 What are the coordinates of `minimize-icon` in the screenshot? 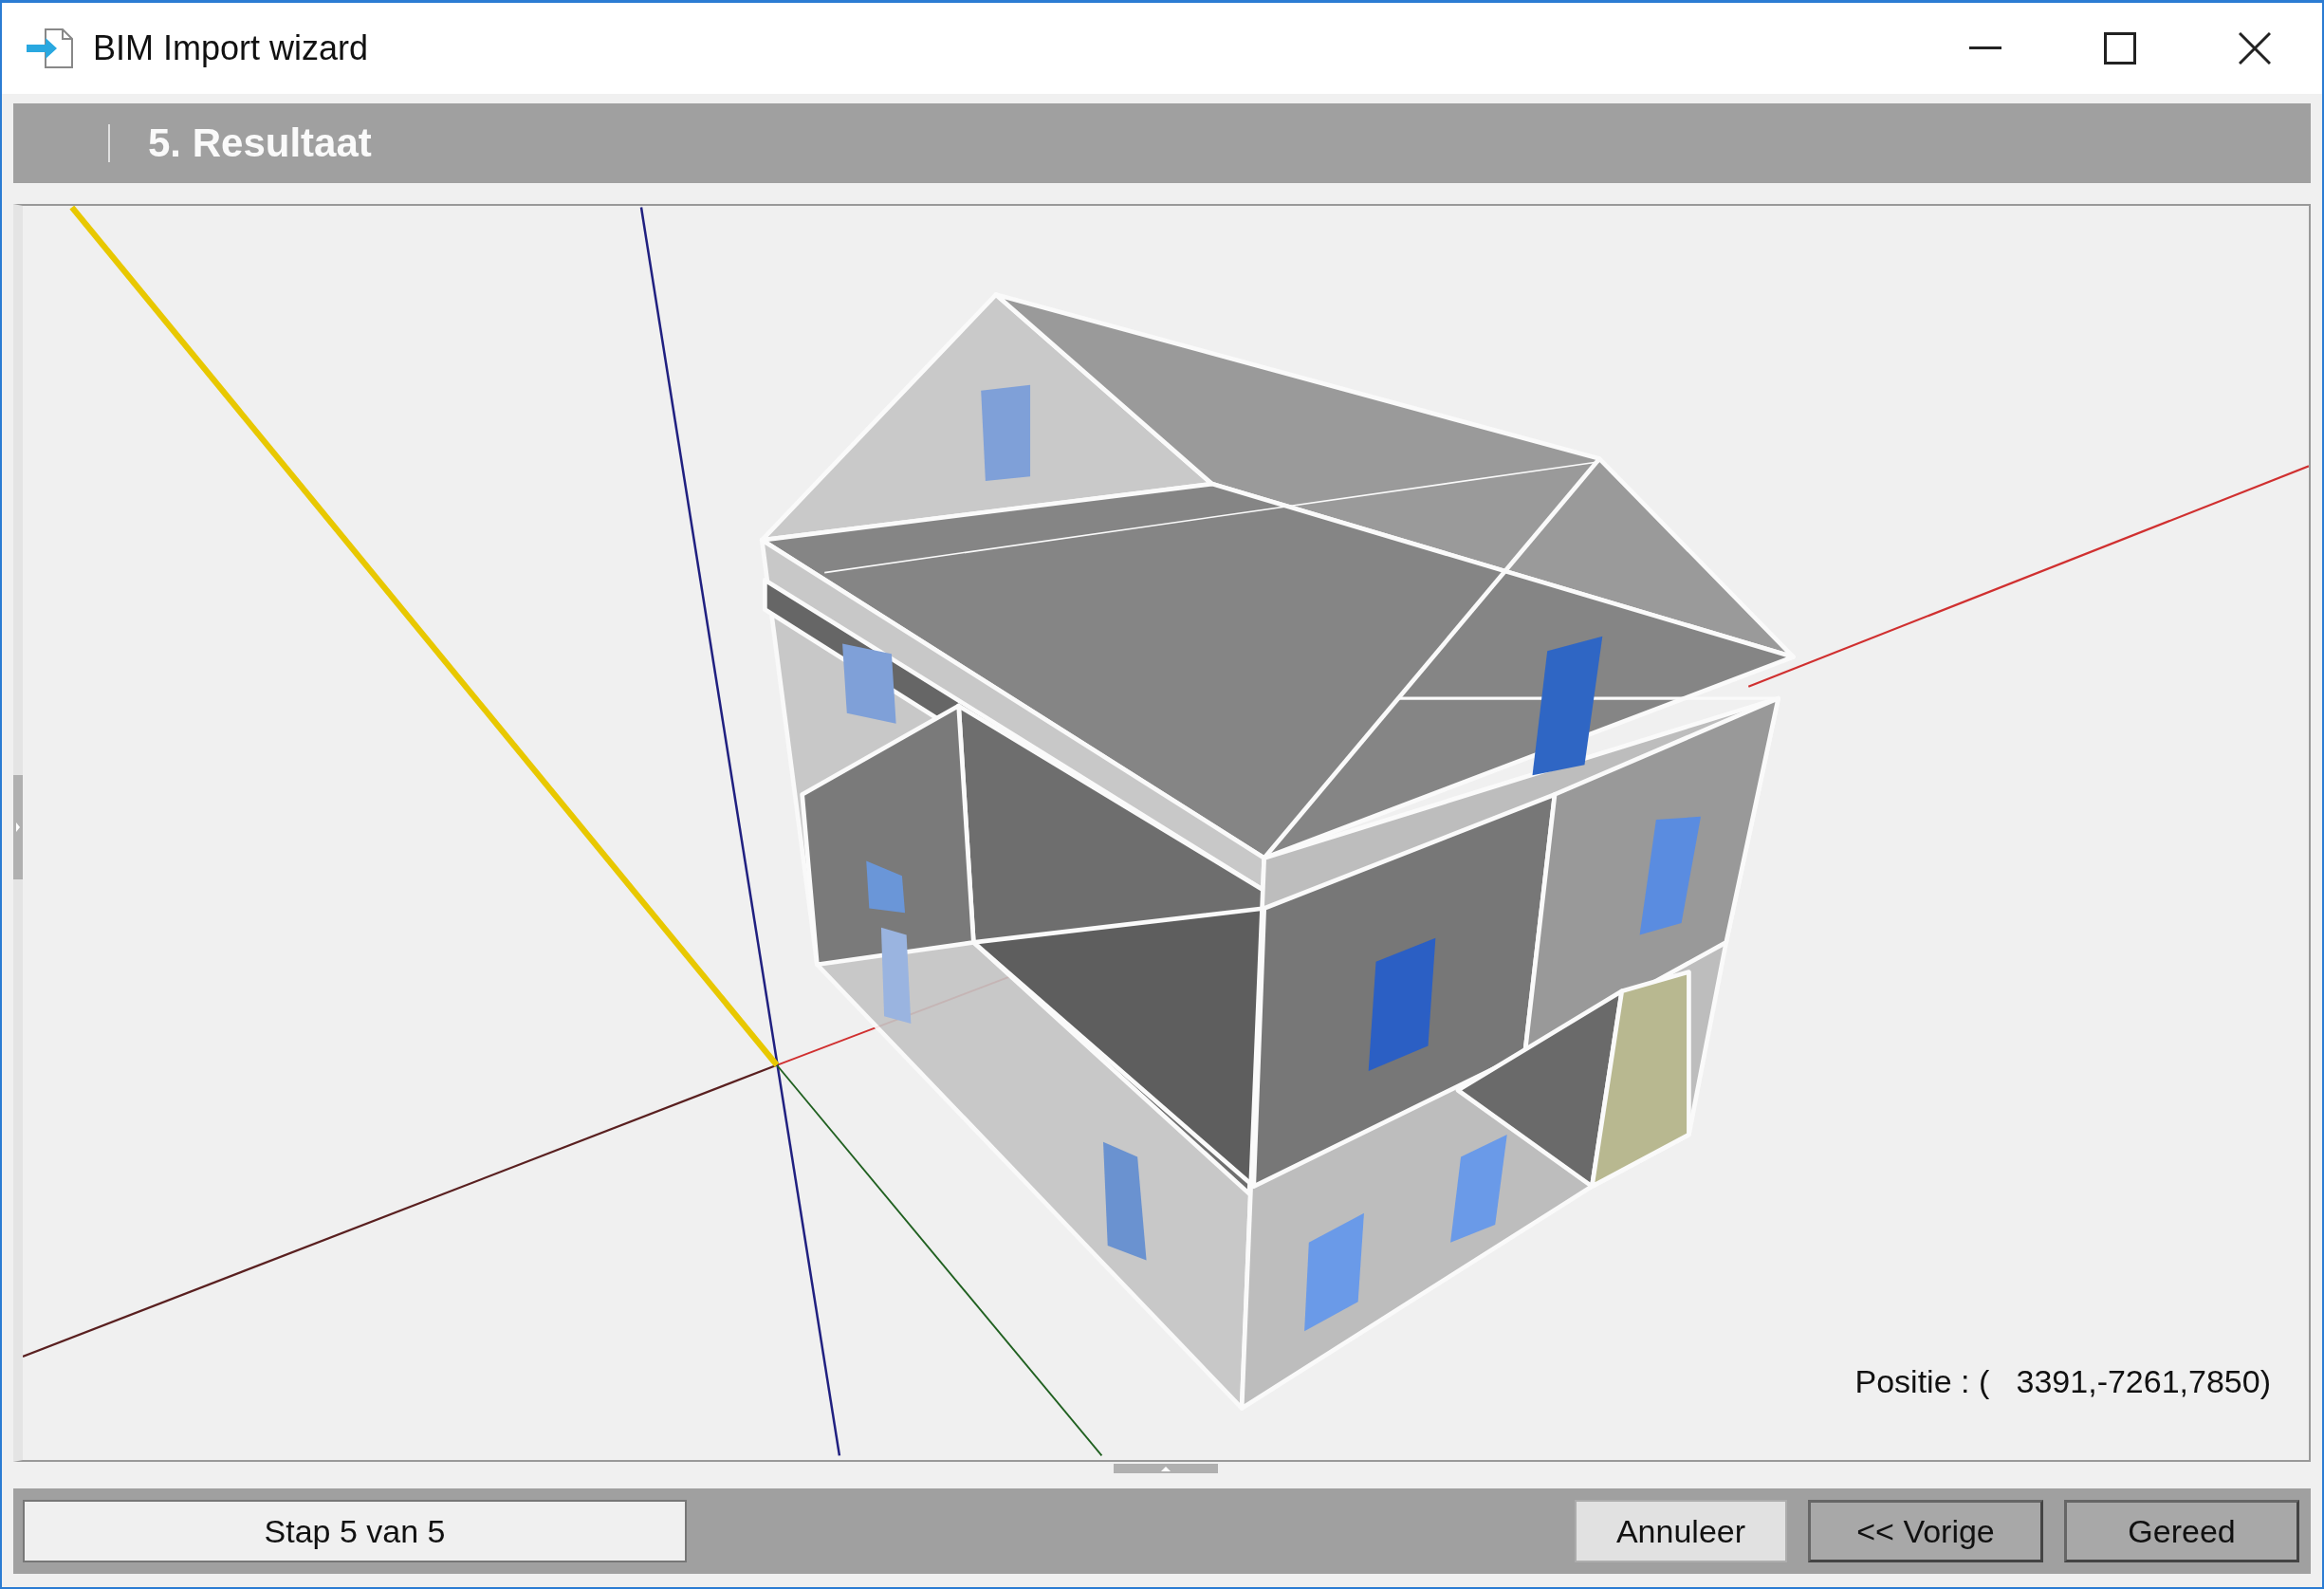 It's located at (1985, 48).